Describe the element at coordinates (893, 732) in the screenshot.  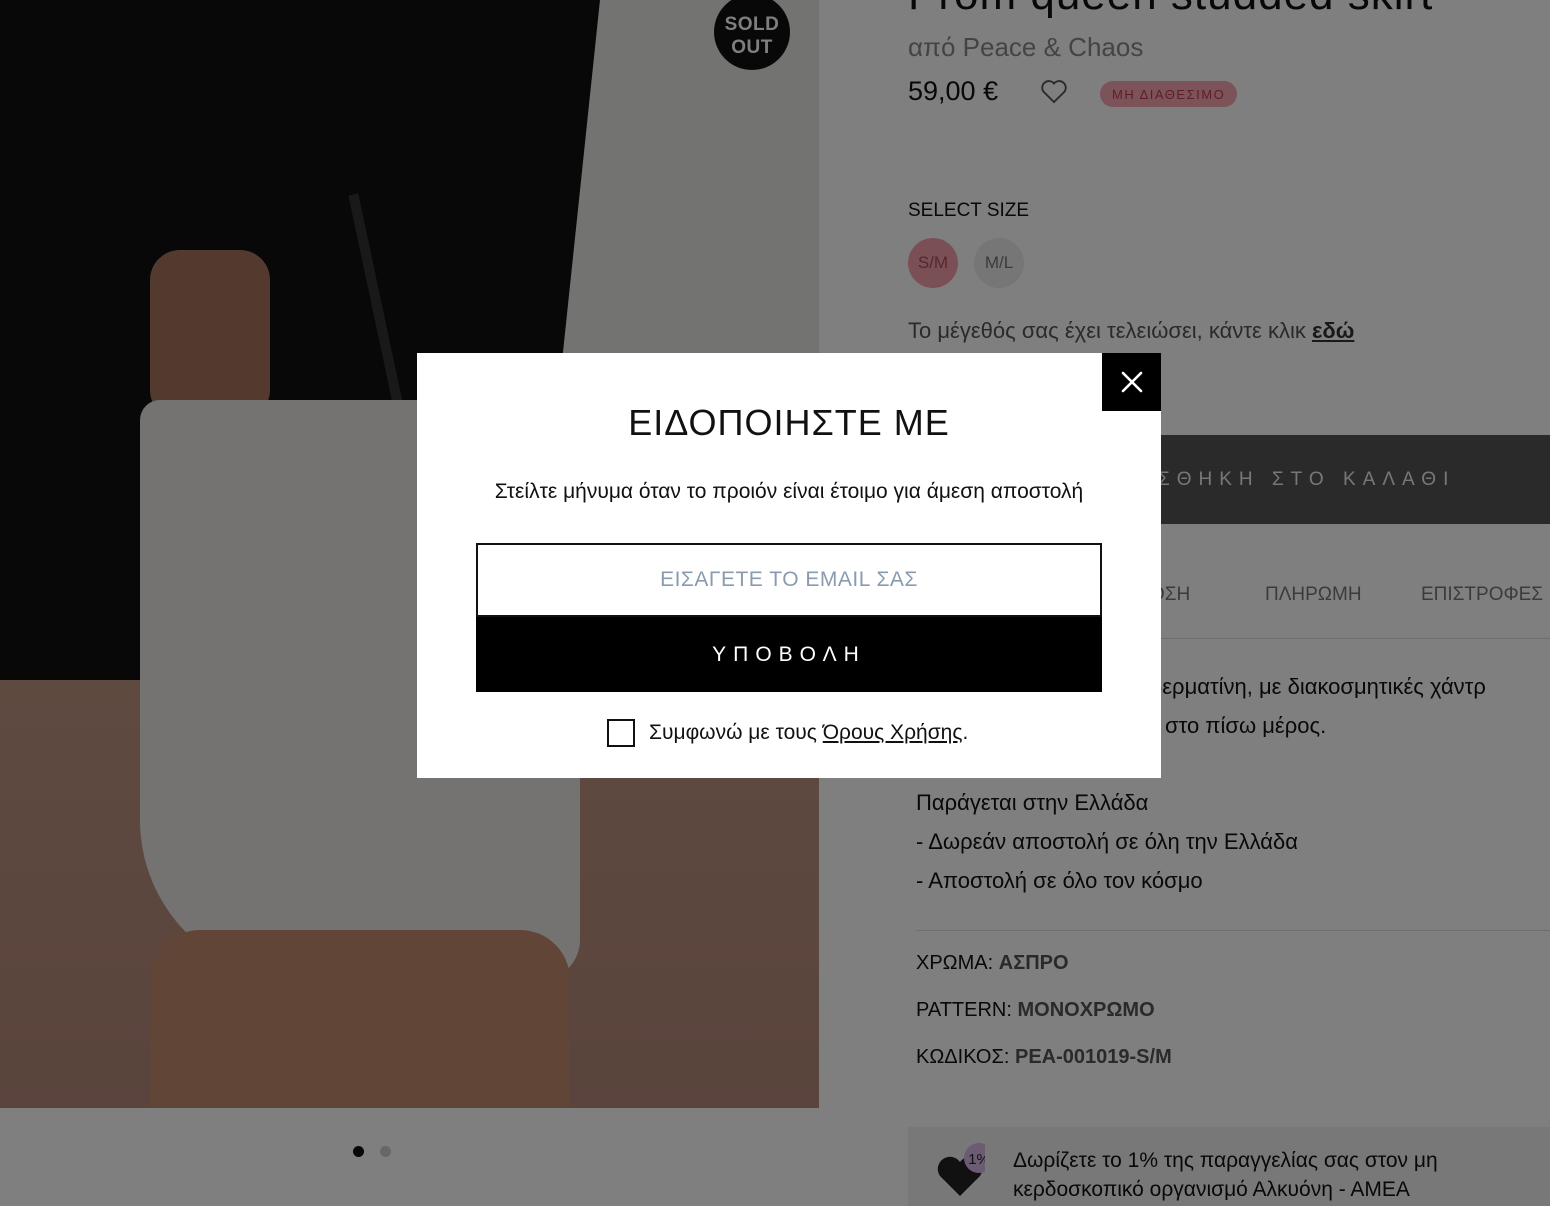
I see `terms-link: Όρους Χρήσης` at that location.